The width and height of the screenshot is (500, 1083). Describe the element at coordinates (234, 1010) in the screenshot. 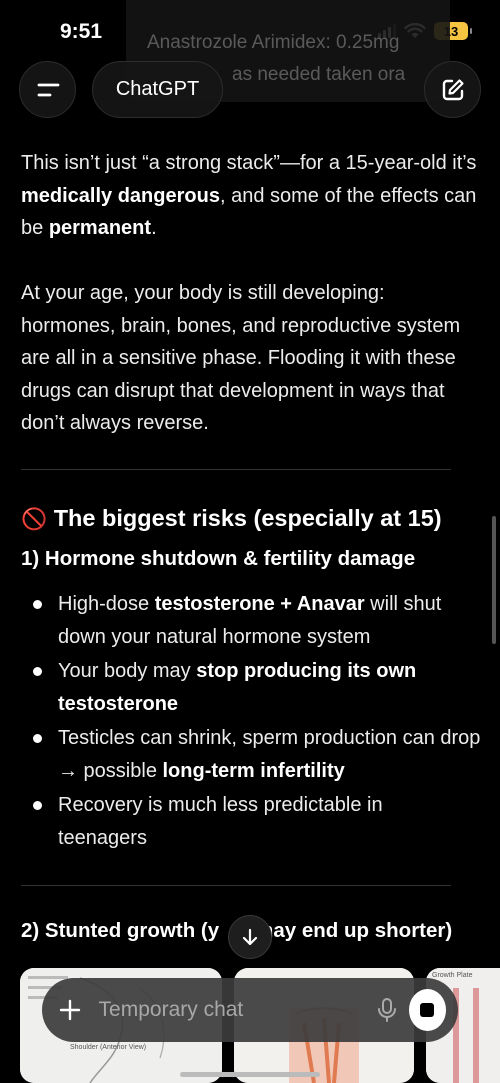

I see `message-input` at that location.